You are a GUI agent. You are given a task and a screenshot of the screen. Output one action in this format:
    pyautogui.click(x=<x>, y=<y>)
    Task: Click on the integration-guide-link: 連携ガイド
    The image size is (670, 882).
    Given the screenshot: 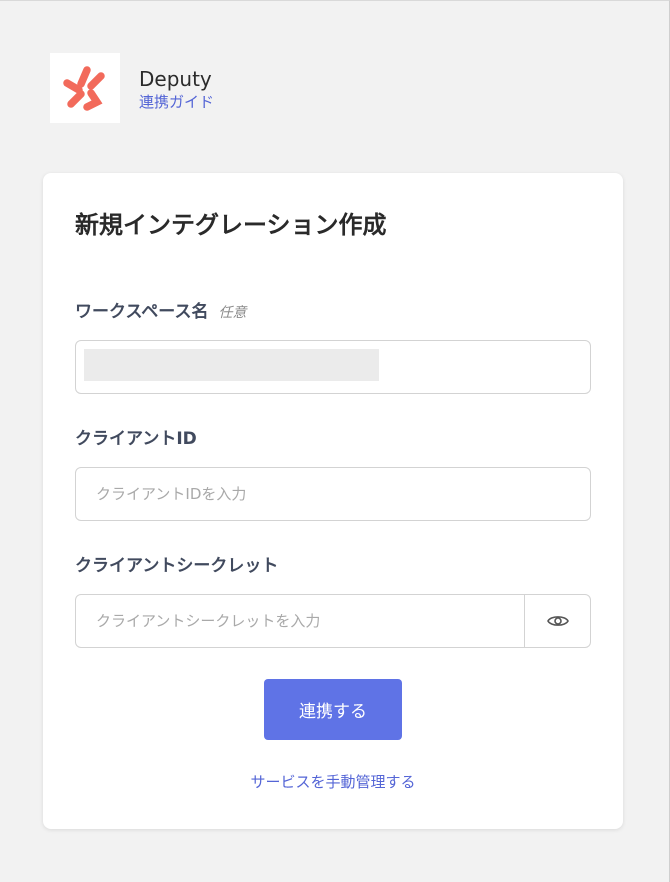 What is the action you would take?
    pyautogui.click(x=176, y=102)
    